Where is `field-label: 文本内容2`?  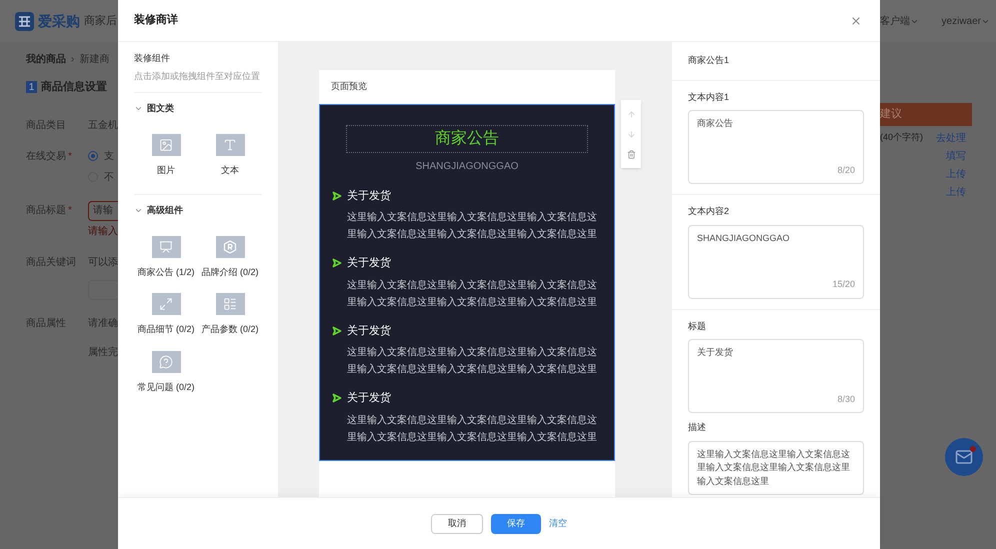 field-label: 文本内容2 is located at coordinates (709, 211).